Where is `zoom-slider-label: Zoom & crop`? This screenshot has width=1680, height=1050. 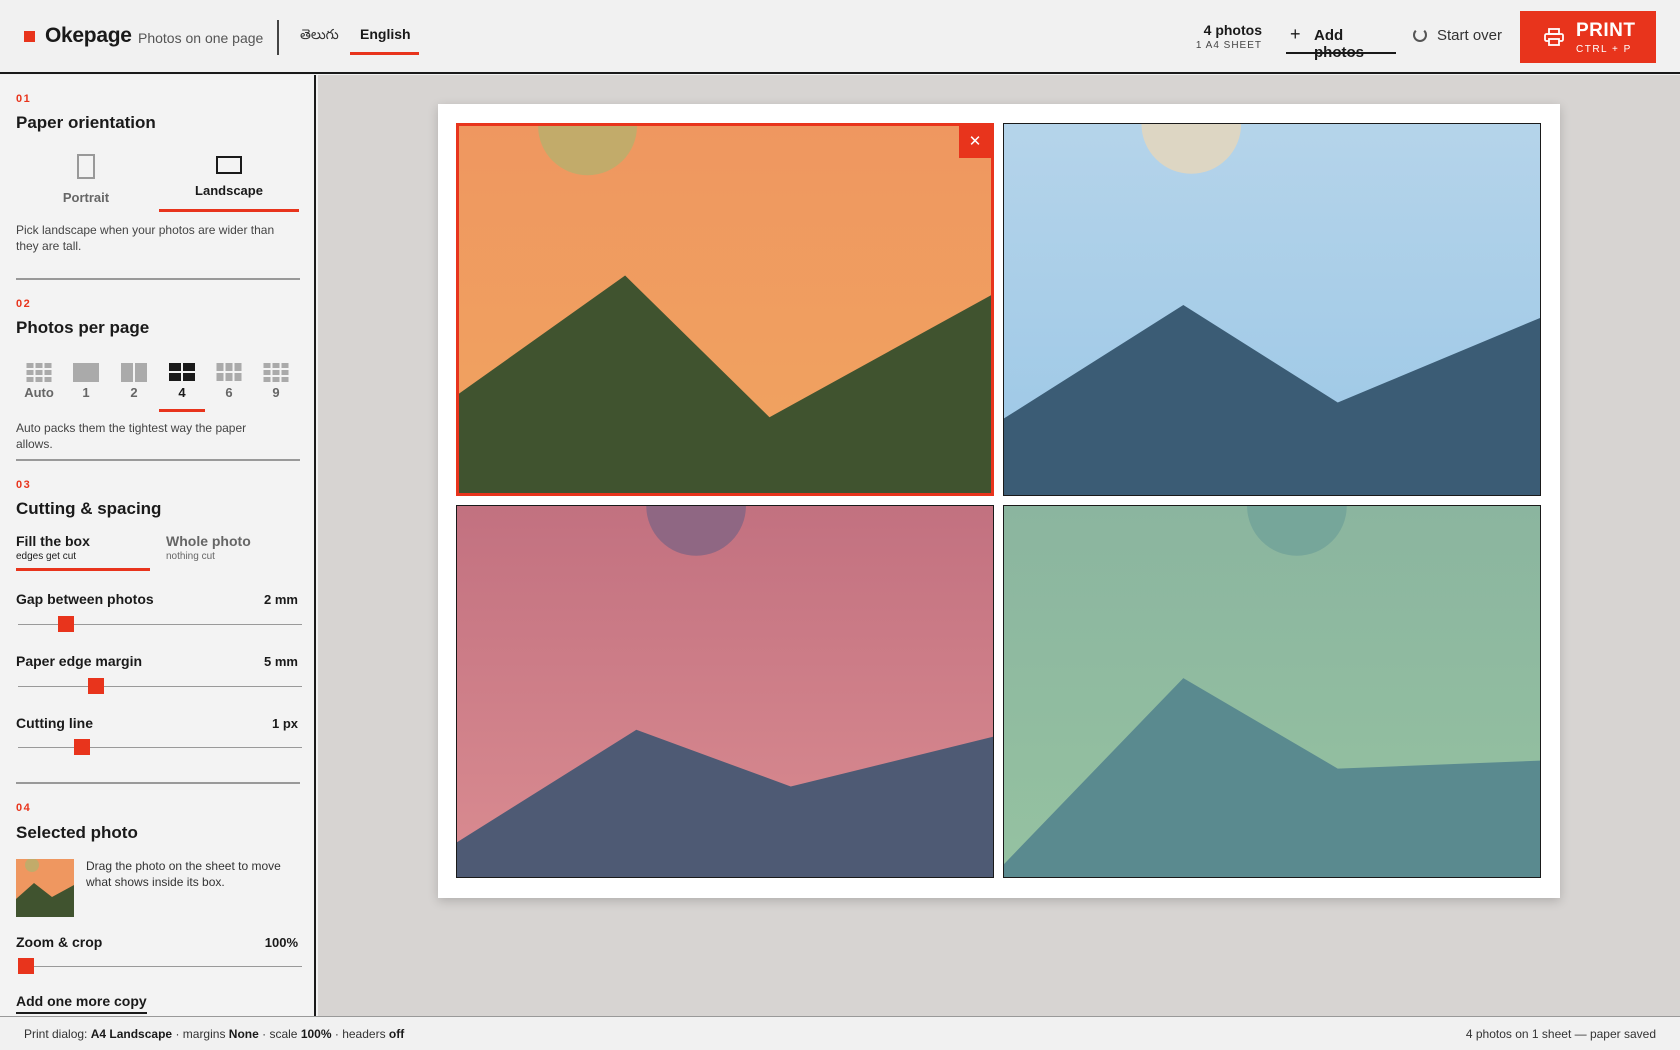 zoom-slider-label: Zoom & crop is located at coordinates (59, 942).